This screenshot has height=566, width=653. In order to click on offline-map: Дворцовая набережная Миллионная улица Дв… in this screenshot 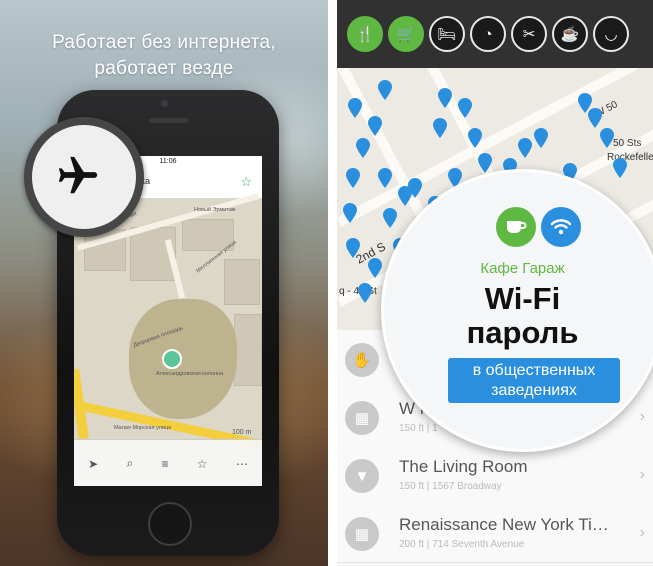, I will do `click(168, 321)`.